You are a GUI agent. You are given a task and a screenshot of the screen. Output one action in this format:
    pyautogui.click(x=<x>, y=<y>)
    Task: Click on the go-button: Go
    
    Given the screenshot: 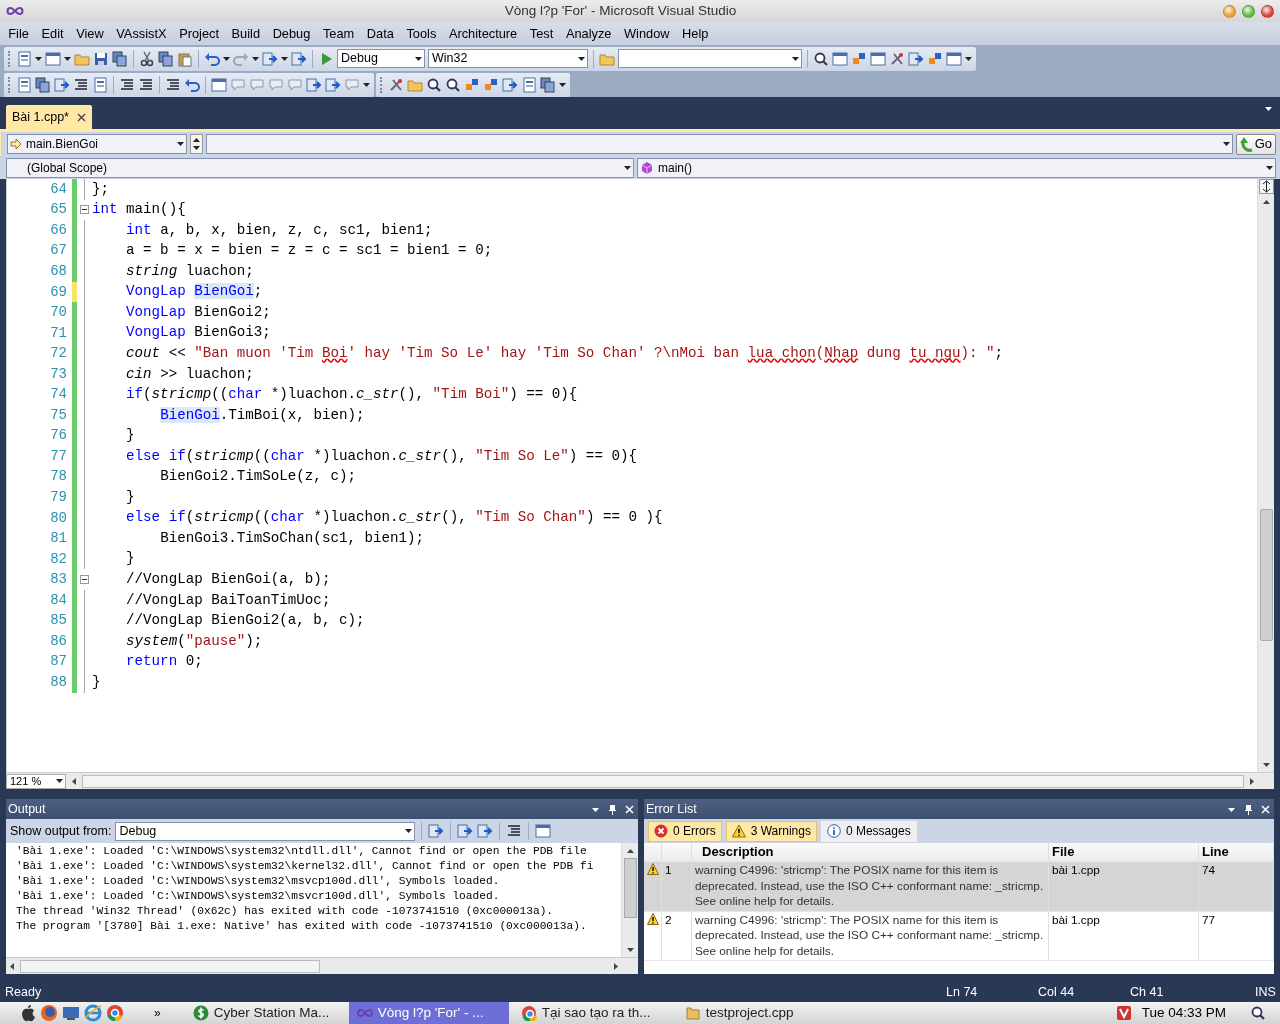 What is the action you would take?
    pyautogui.click(x=1255, y=144)
    